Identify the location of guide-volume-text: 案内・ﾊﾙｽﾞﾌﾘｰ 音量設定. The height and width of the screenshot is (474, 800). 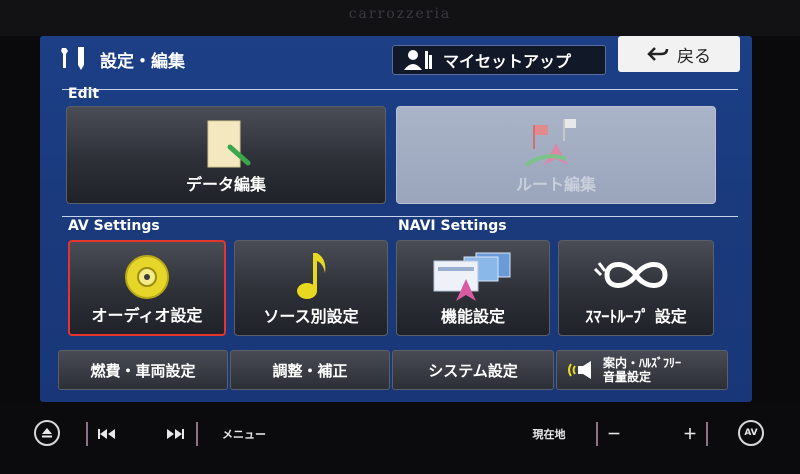
(642, 370).